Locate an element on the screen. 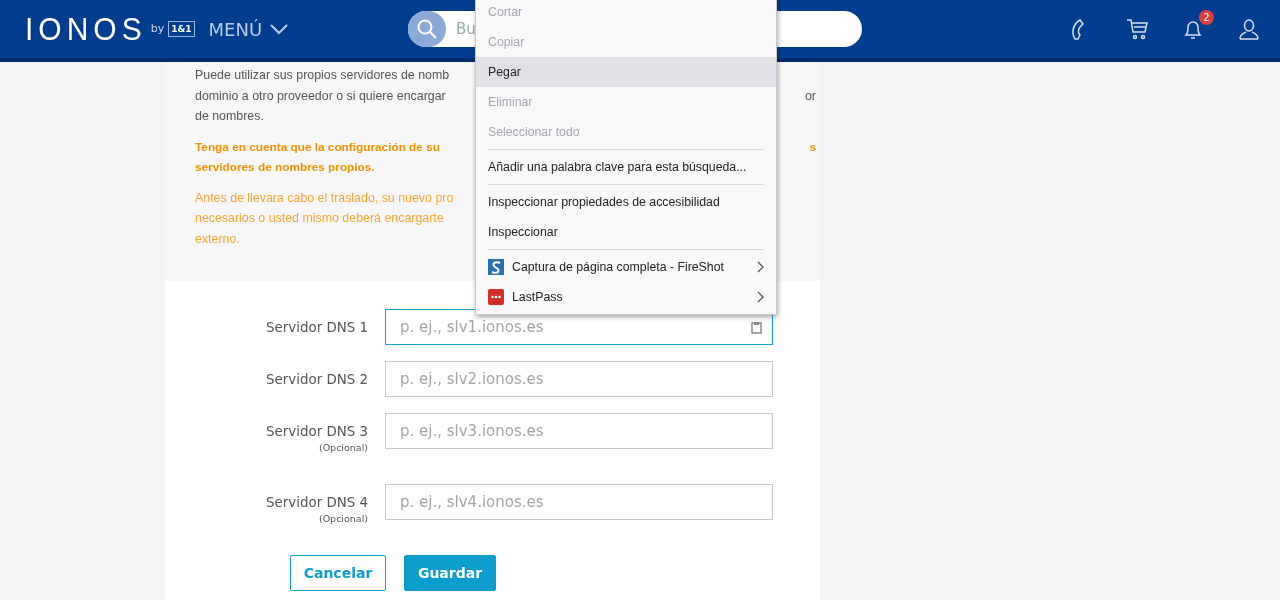 The width and height of the screenshot is (1280, 600). field-label: Servidor DNS 4 is located at coordinates (317, 503).